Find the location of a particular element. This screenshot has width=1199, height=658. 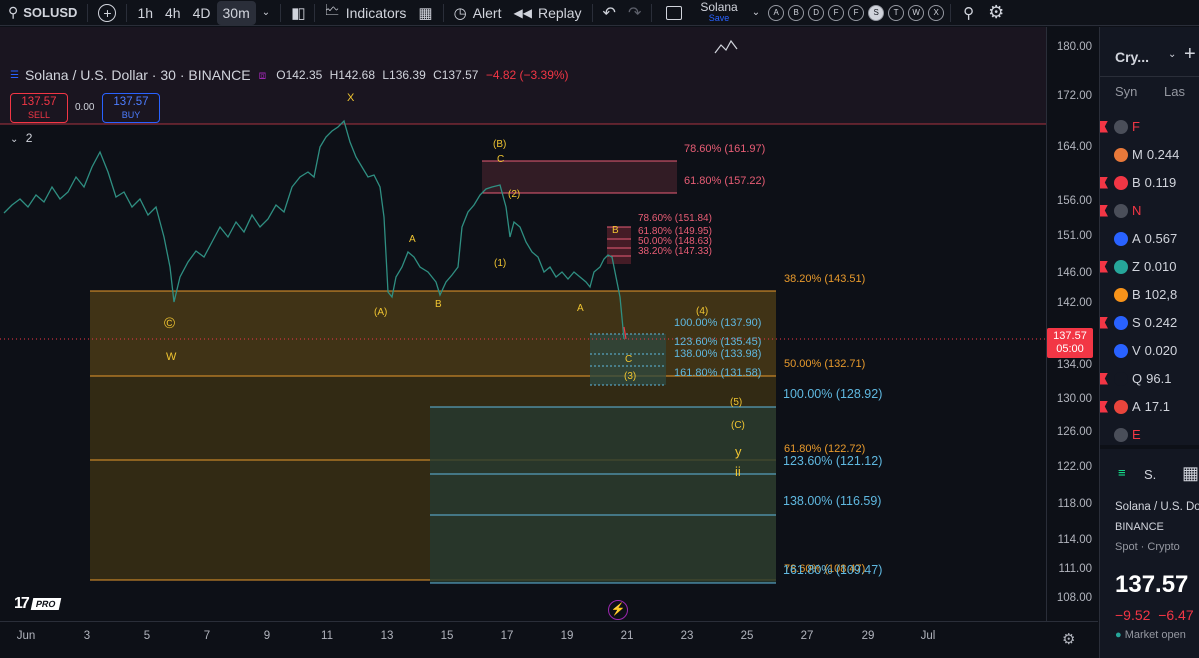

wave-label-b1: B is located at coordinates (438, 304).